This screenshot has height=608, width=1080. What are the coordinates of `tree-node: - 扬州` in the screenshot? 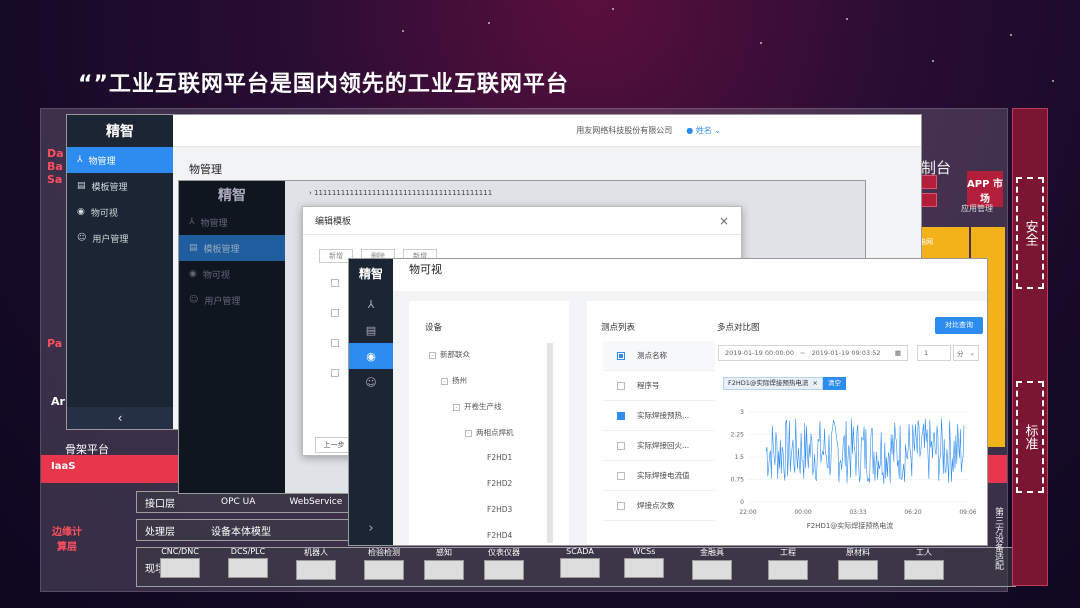 It's located at (454, 380).